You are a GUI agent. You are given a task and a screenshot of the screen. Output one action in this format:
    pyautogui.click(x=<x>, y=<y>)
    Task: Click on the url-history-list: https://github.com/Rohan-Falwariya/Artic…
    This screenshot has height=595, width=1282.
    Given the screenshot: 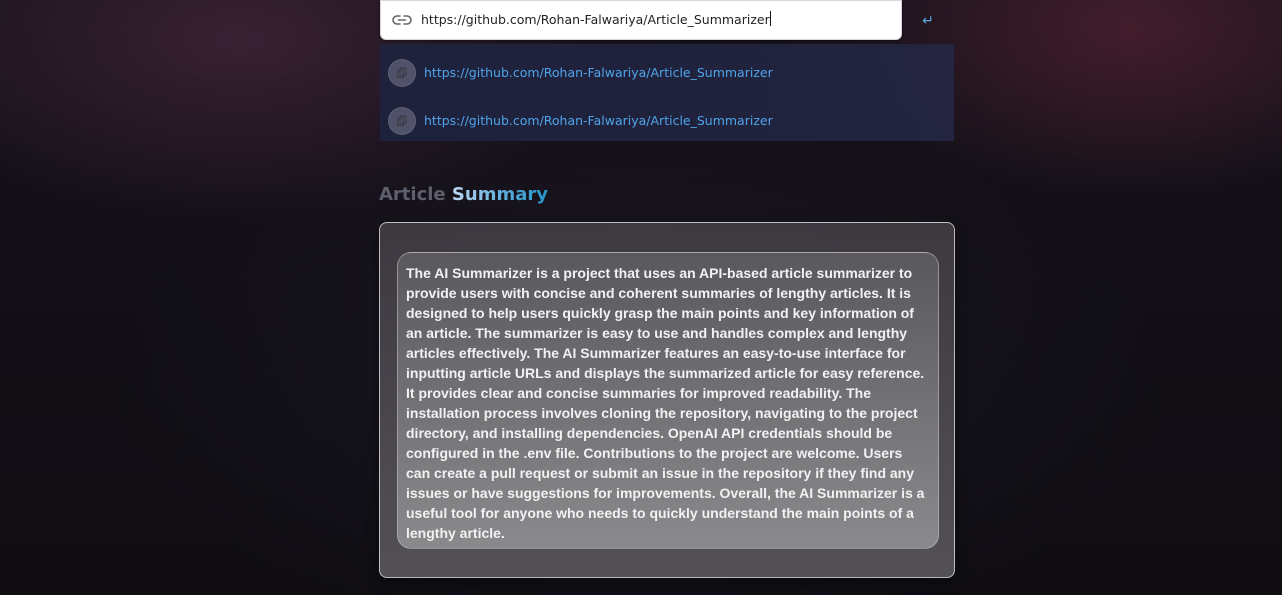 What is the action you would take?
    pyautogui.click(x=667, y=92)
    